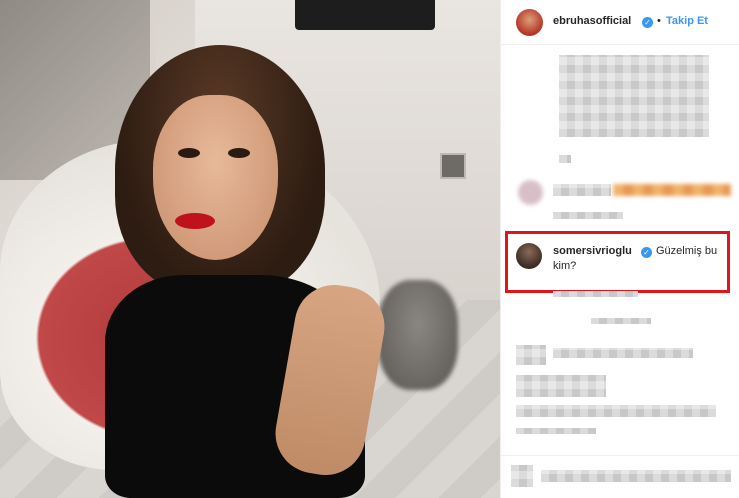  Describe the element at coordinates (592, 21) in the screenshot. I see `author-username: ebruhasofficial` at that location.